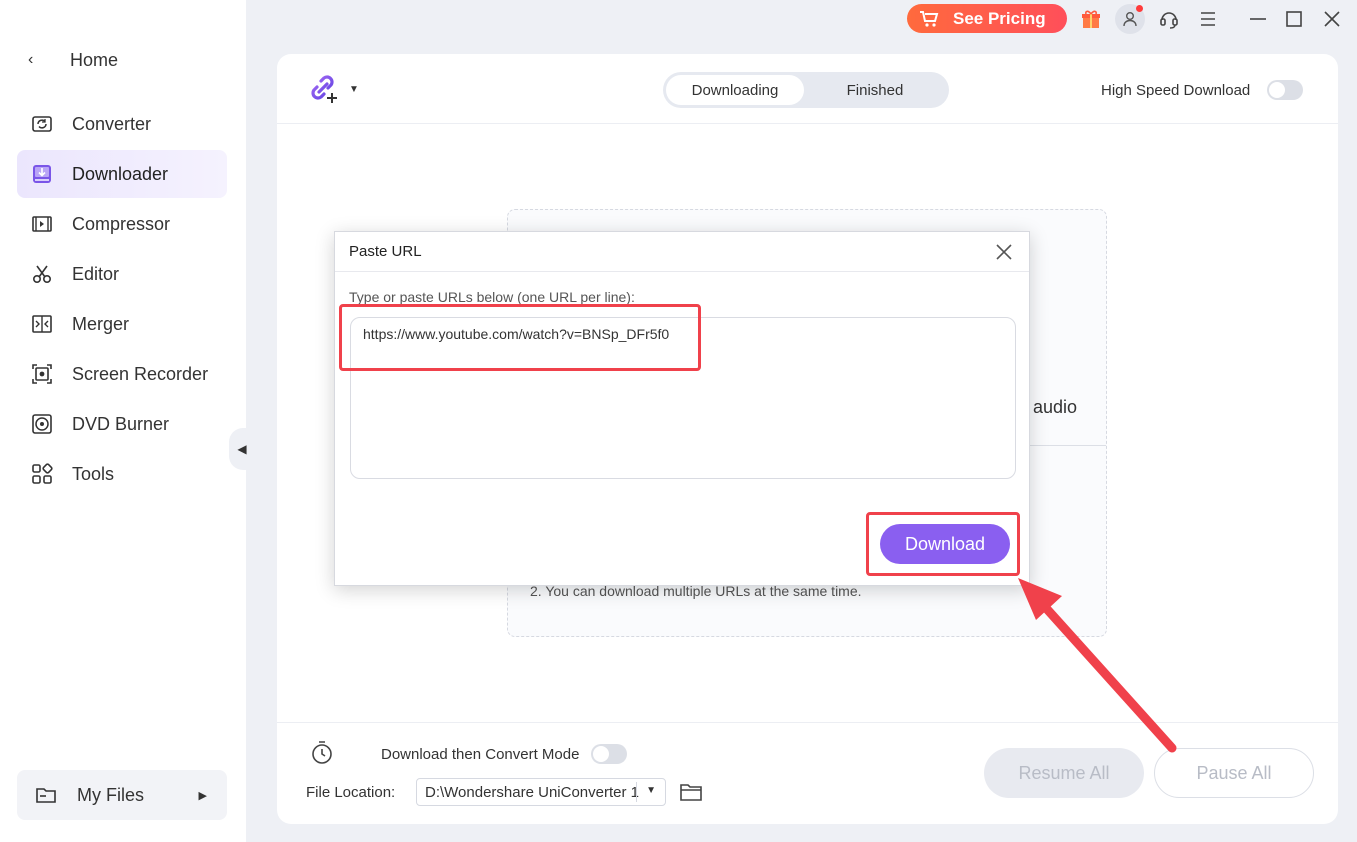  Describe the element at coordinates (1097, 665) in the screenshot. I see `annotation-arrow` at that location.